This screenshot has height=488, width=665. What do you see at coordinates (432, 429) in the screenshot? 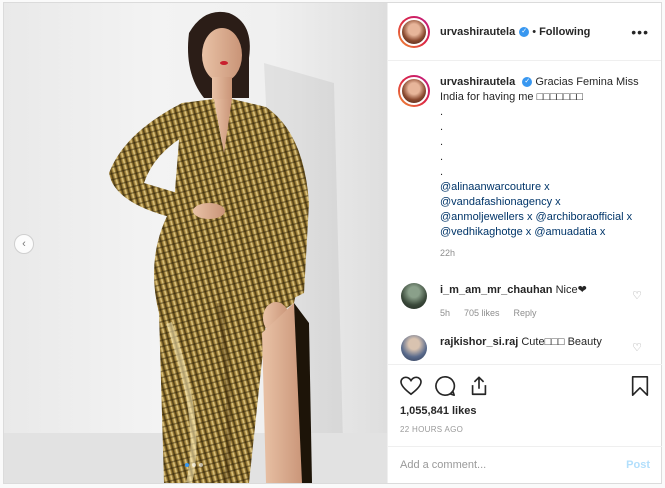
I see `post-timestamp: 22 HOURS AGO` at bounding box center [432, 429].